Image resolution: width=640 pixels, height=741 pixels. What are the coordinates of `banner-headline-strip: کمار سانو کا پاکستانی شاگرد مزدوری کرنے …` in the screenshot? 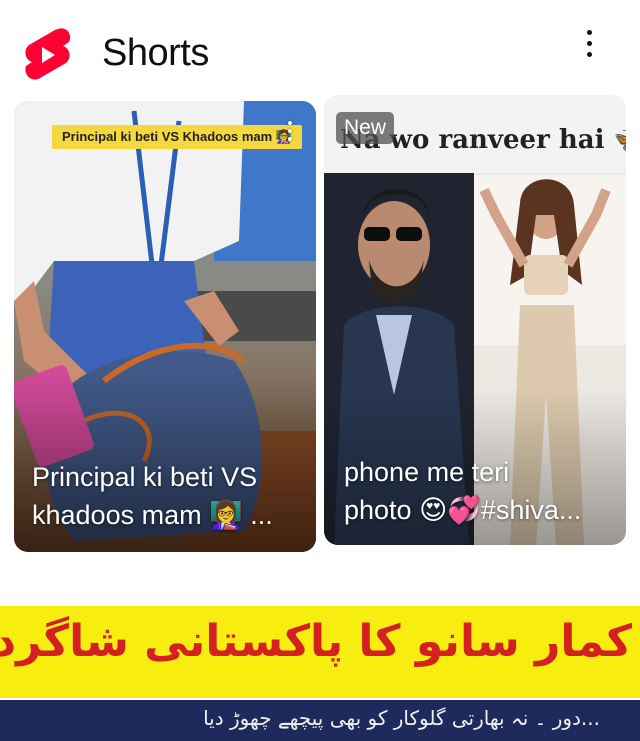 It's located at (320, 652).